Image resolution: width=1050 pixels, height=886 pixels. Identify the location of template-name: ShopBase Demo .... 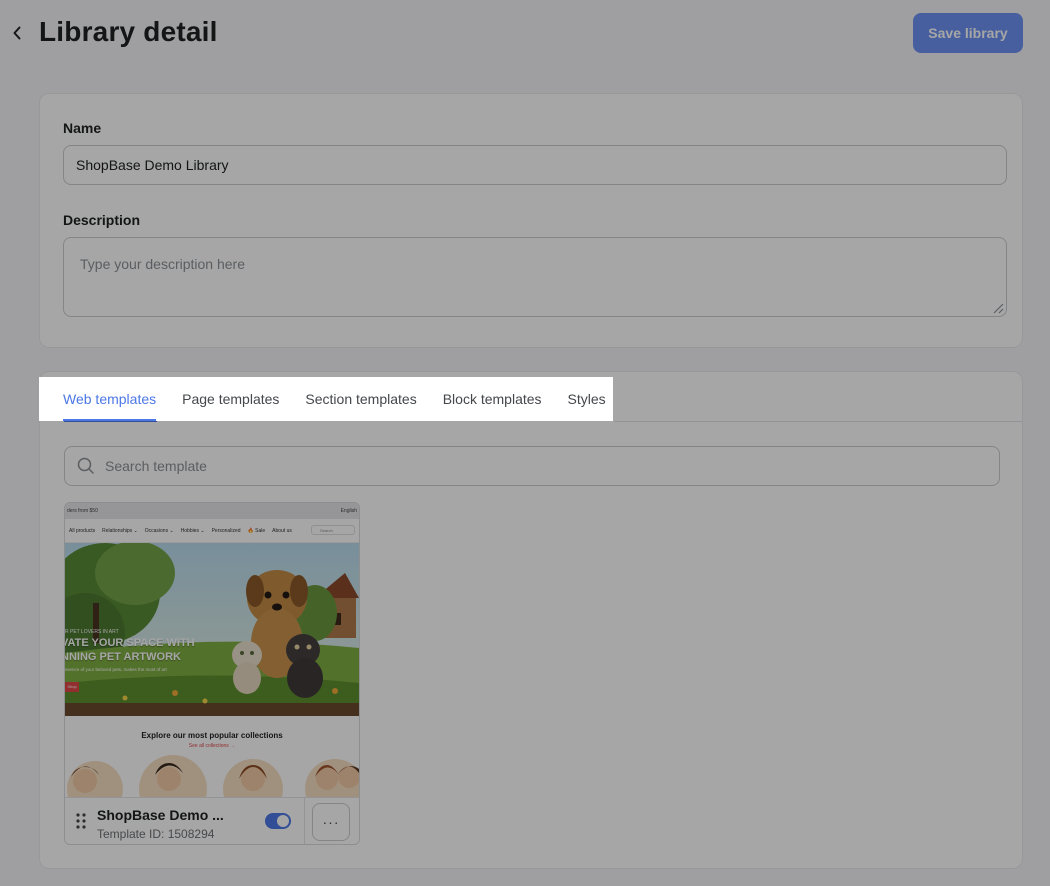
(160, 815).